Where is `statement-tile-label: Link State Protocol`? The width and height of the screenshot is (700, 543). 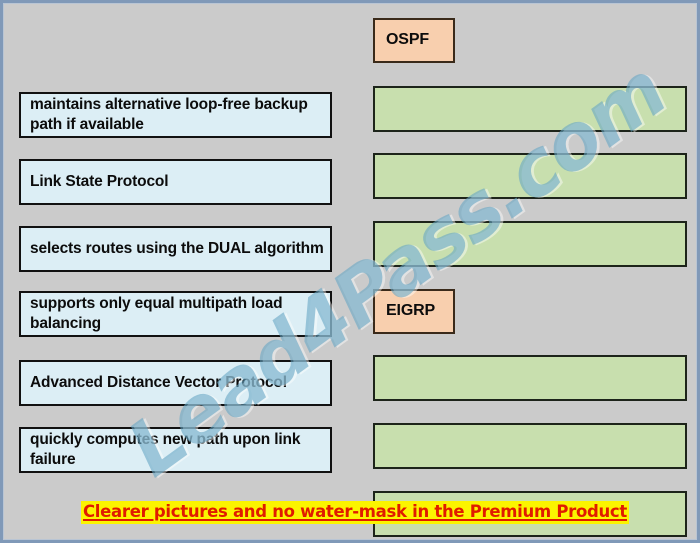
statement-tile-label: Link State Protocol is located at coordinates (99, 181).